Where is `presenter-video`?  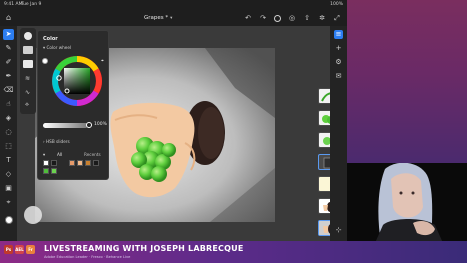
presenter-video is located at coordinates (407, 203).